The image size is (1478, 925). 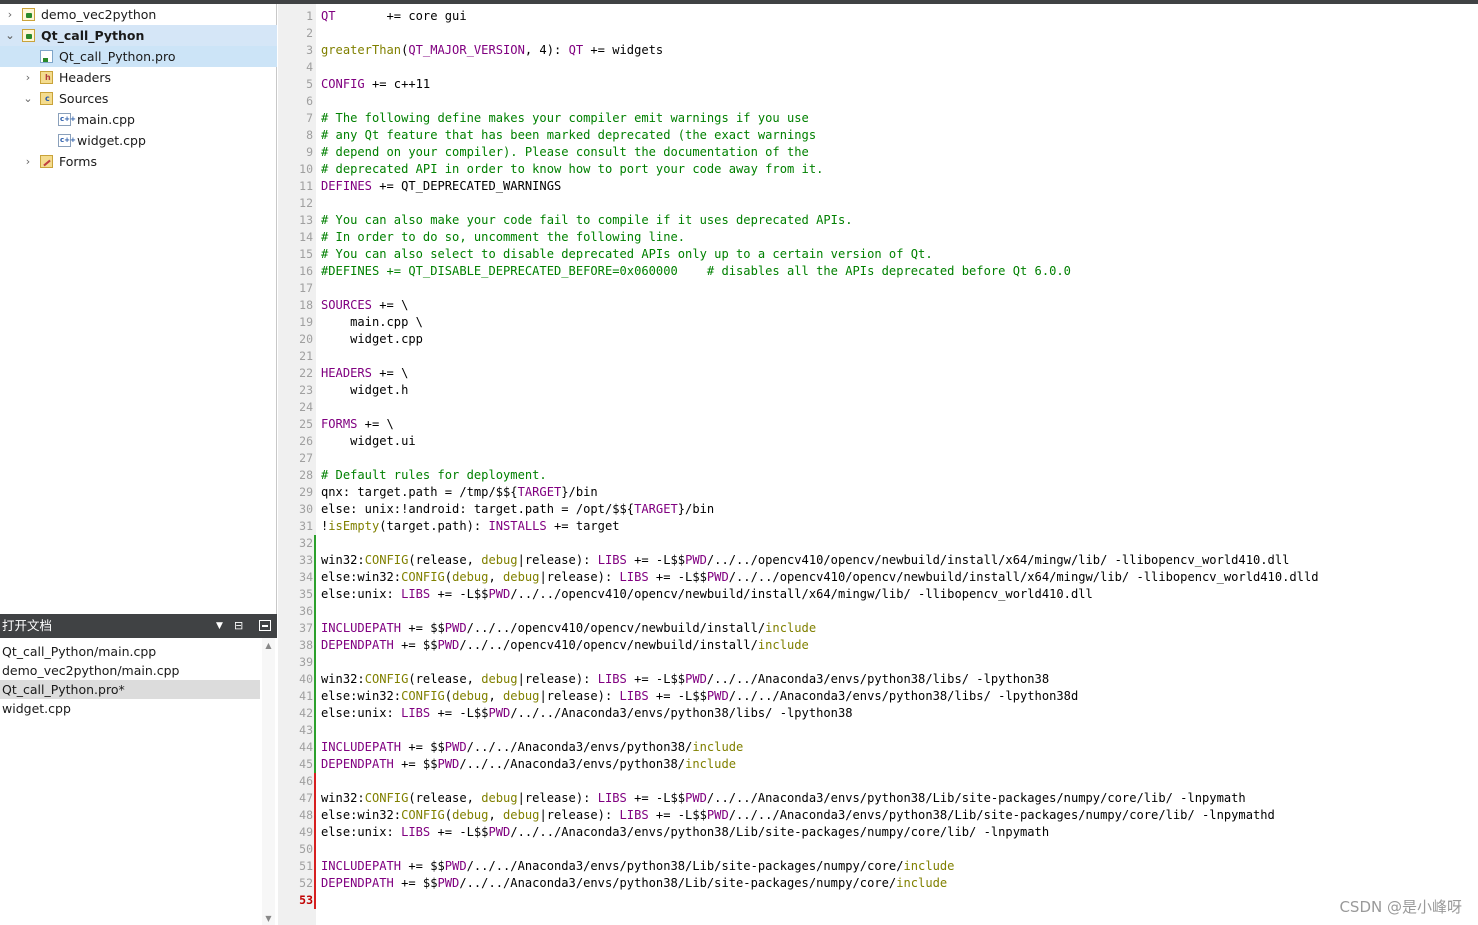 What do you see at coordinates (138, 140) in the screenshot?
I see `tree-item-widget-cpp: c++ widget.cpp` at bounding box center [138, 140].